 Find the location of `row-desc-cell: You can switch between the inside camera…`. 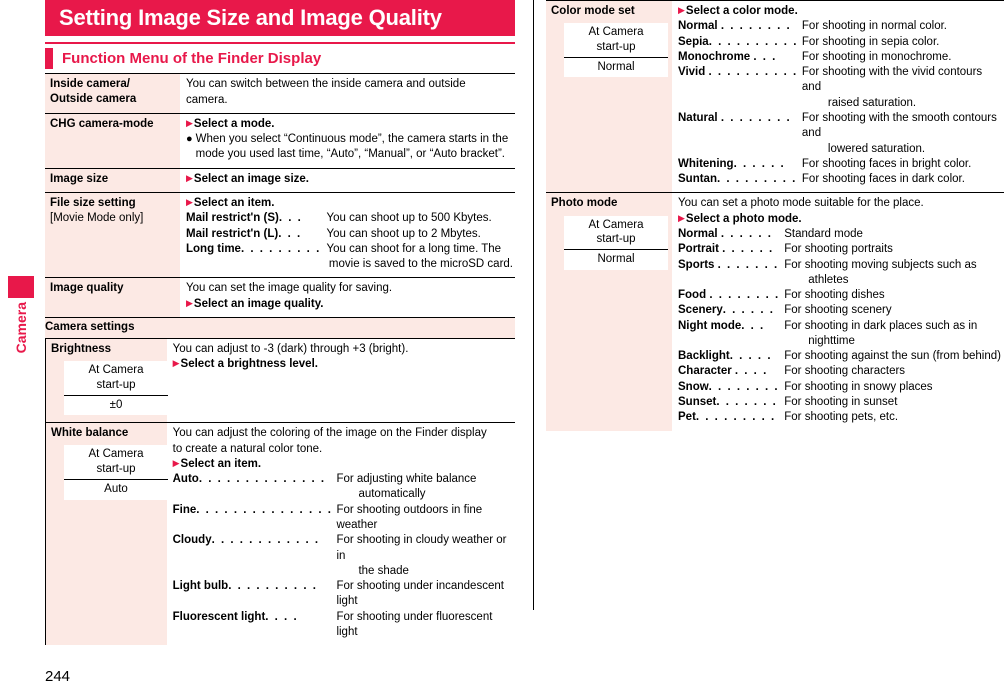

row-desc-cell: You can switch between the inside camera… is located at coordinates (347, 93).